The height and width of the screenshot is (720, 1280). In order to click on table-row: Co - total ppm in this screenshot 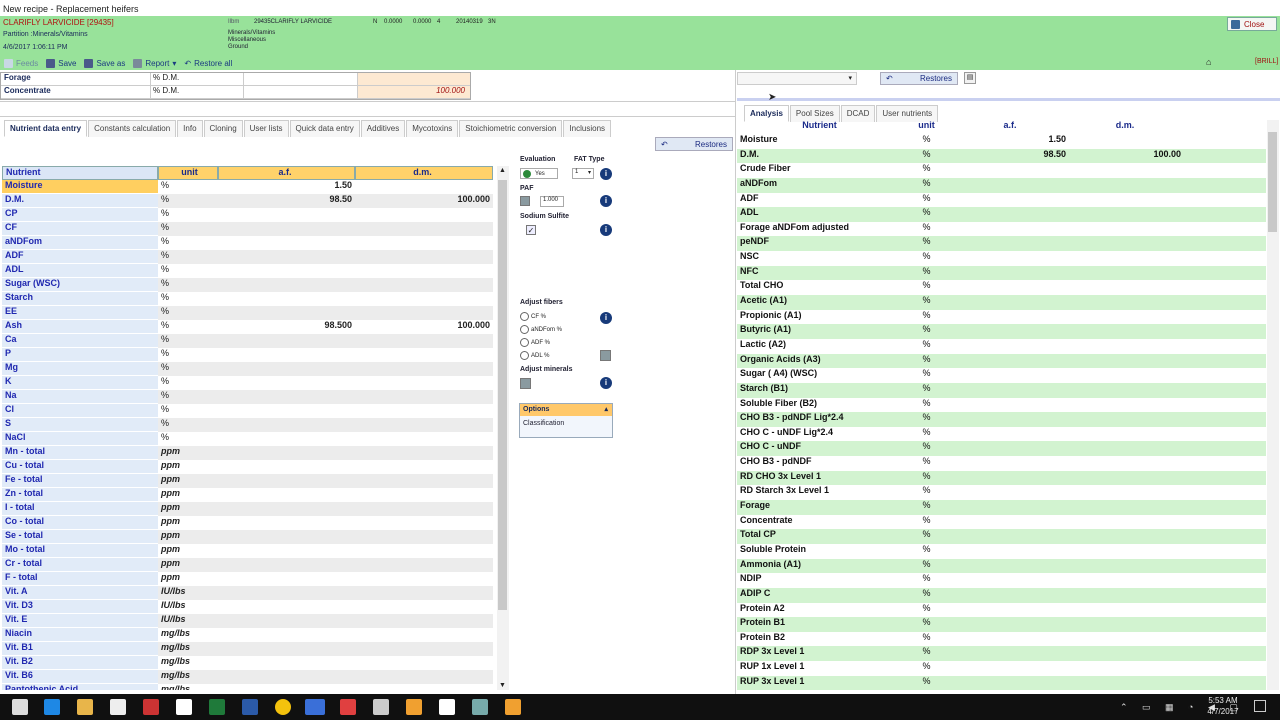, I will do `click(247, 523)`.